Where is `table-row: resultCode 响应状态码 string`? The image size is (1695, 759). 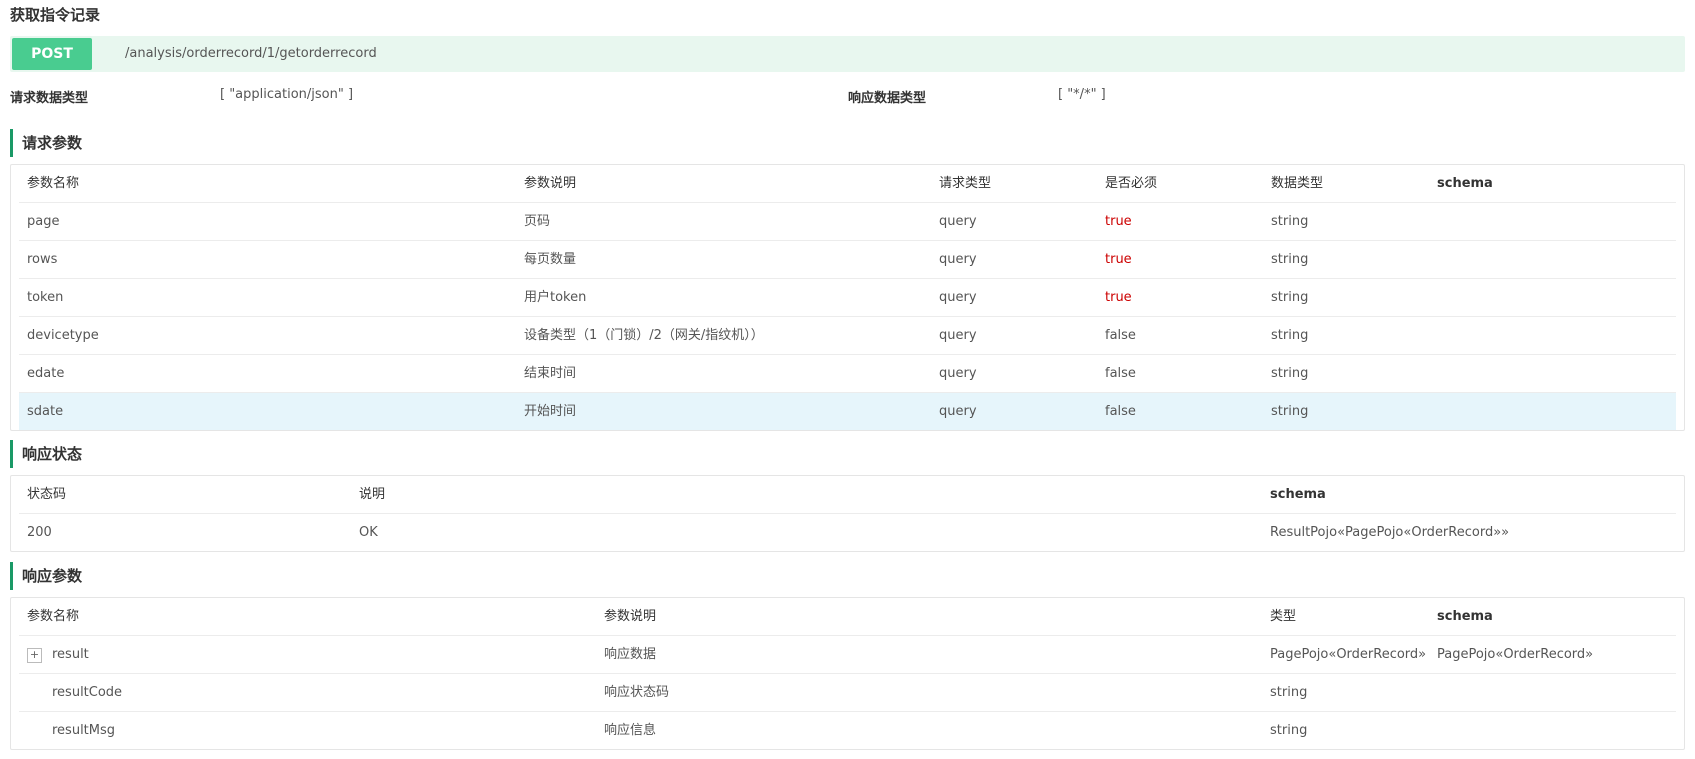 table-row: resultCode 响应状态码 string is located at coordinates (847, 693).